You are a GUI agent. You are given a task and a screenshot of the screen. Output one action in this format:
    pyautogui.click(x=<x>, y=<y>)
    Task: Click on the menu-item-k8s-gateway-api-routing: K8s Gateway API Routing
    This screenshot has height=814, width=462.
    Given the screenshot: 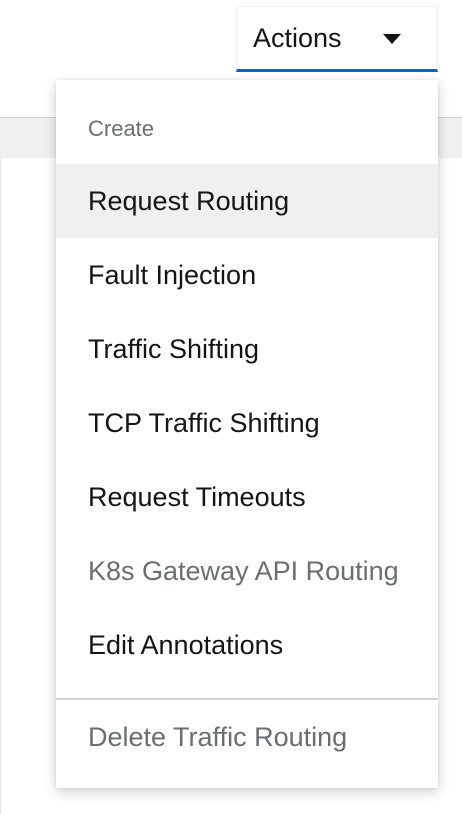 What is the action you would take?
    pyautogui.click(x=247, y=571)
    